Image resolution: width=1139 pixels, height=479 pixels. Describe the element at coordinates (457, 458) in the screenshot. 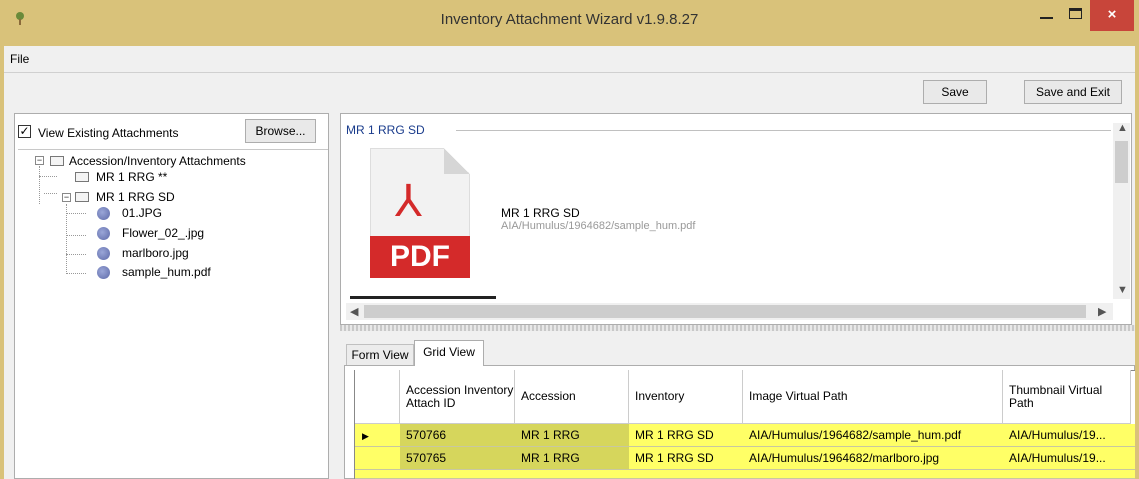

I see `grid-cell: 570765` at that location.